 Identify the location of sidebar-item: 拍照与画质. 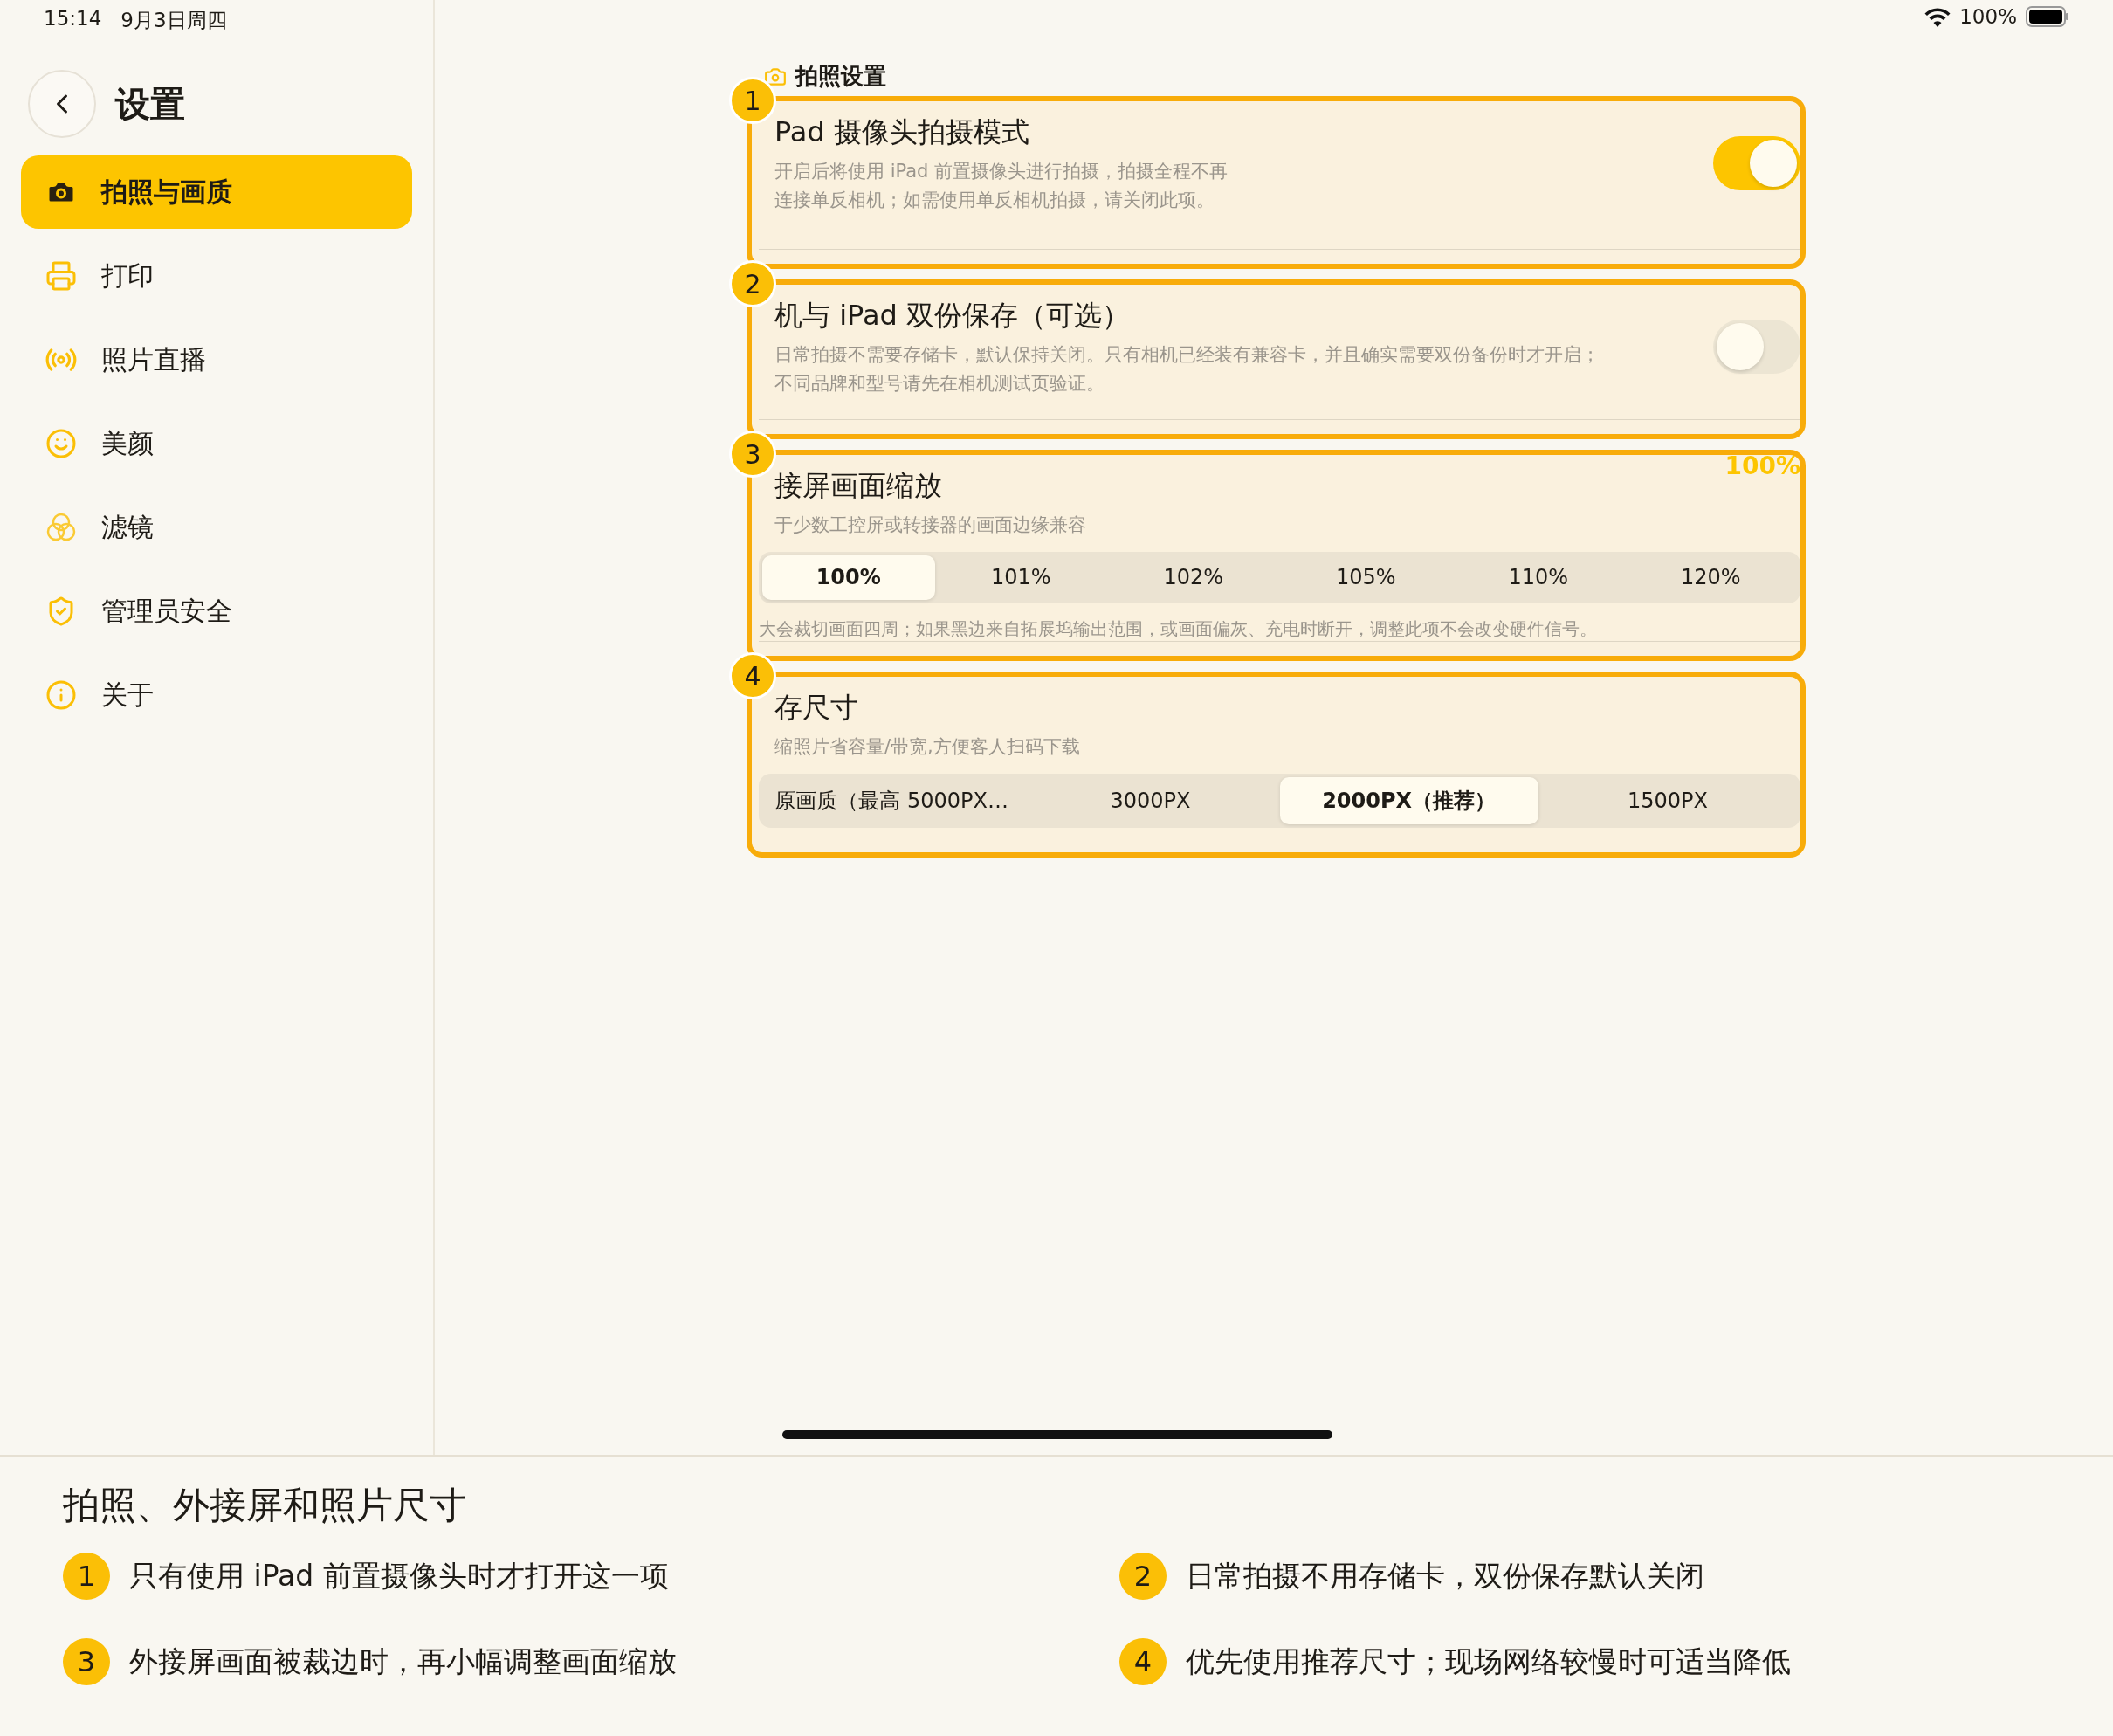
(216, 192).